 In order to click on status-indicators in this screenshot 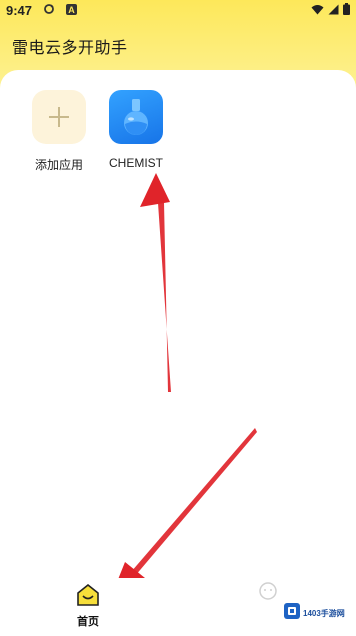, I will do `click(330, 10)`.